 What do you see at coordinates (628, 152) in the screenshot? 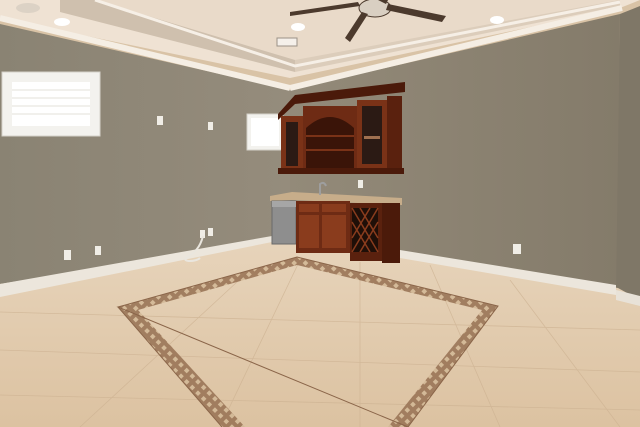
I see `right-wall-corner` at bounding box center [628, 152].